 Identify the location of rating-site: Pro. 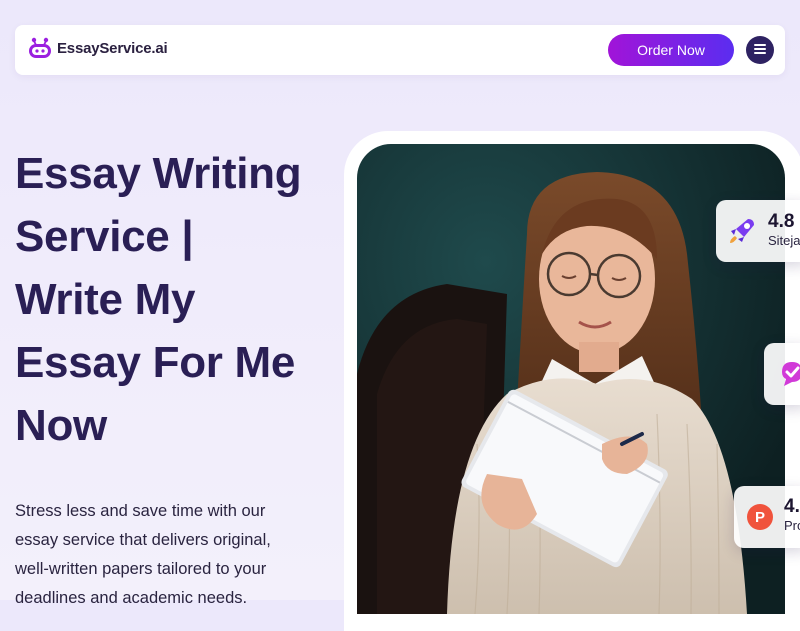
(792, 525).